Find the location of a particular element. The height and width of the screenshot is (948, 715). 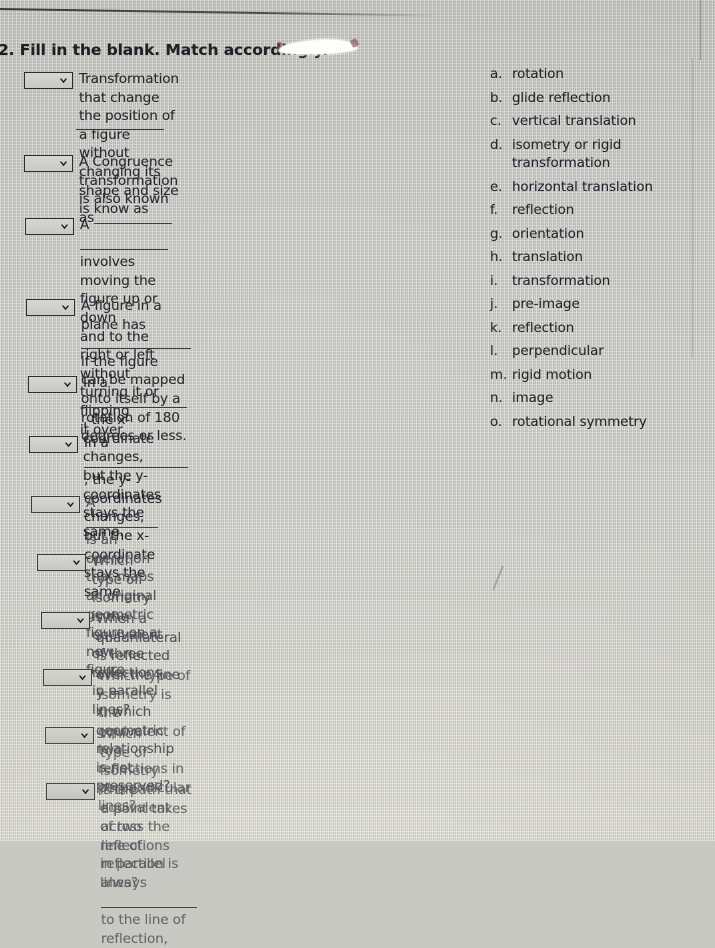

option-m: m. rigid motion is located at coordinates (597, 376).